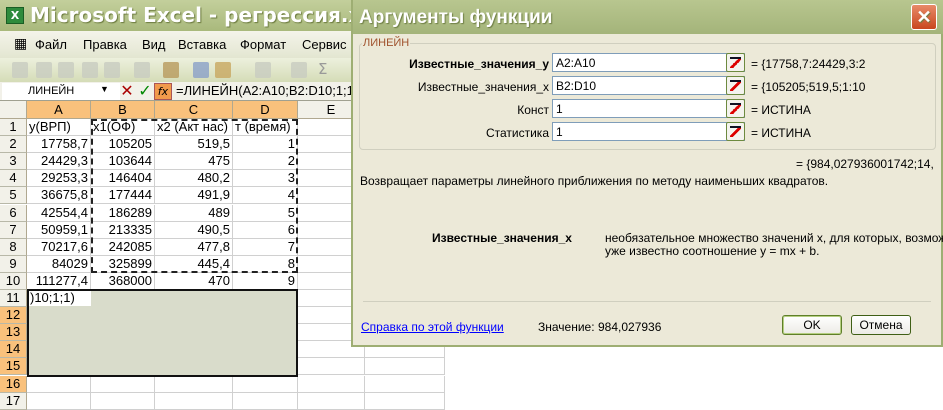 This screenshot has height=410, width=943. What do you see at coordinates (13, 281) in the screenshot?
I see `row-header-10: 10` at bounding box center [13, 281].